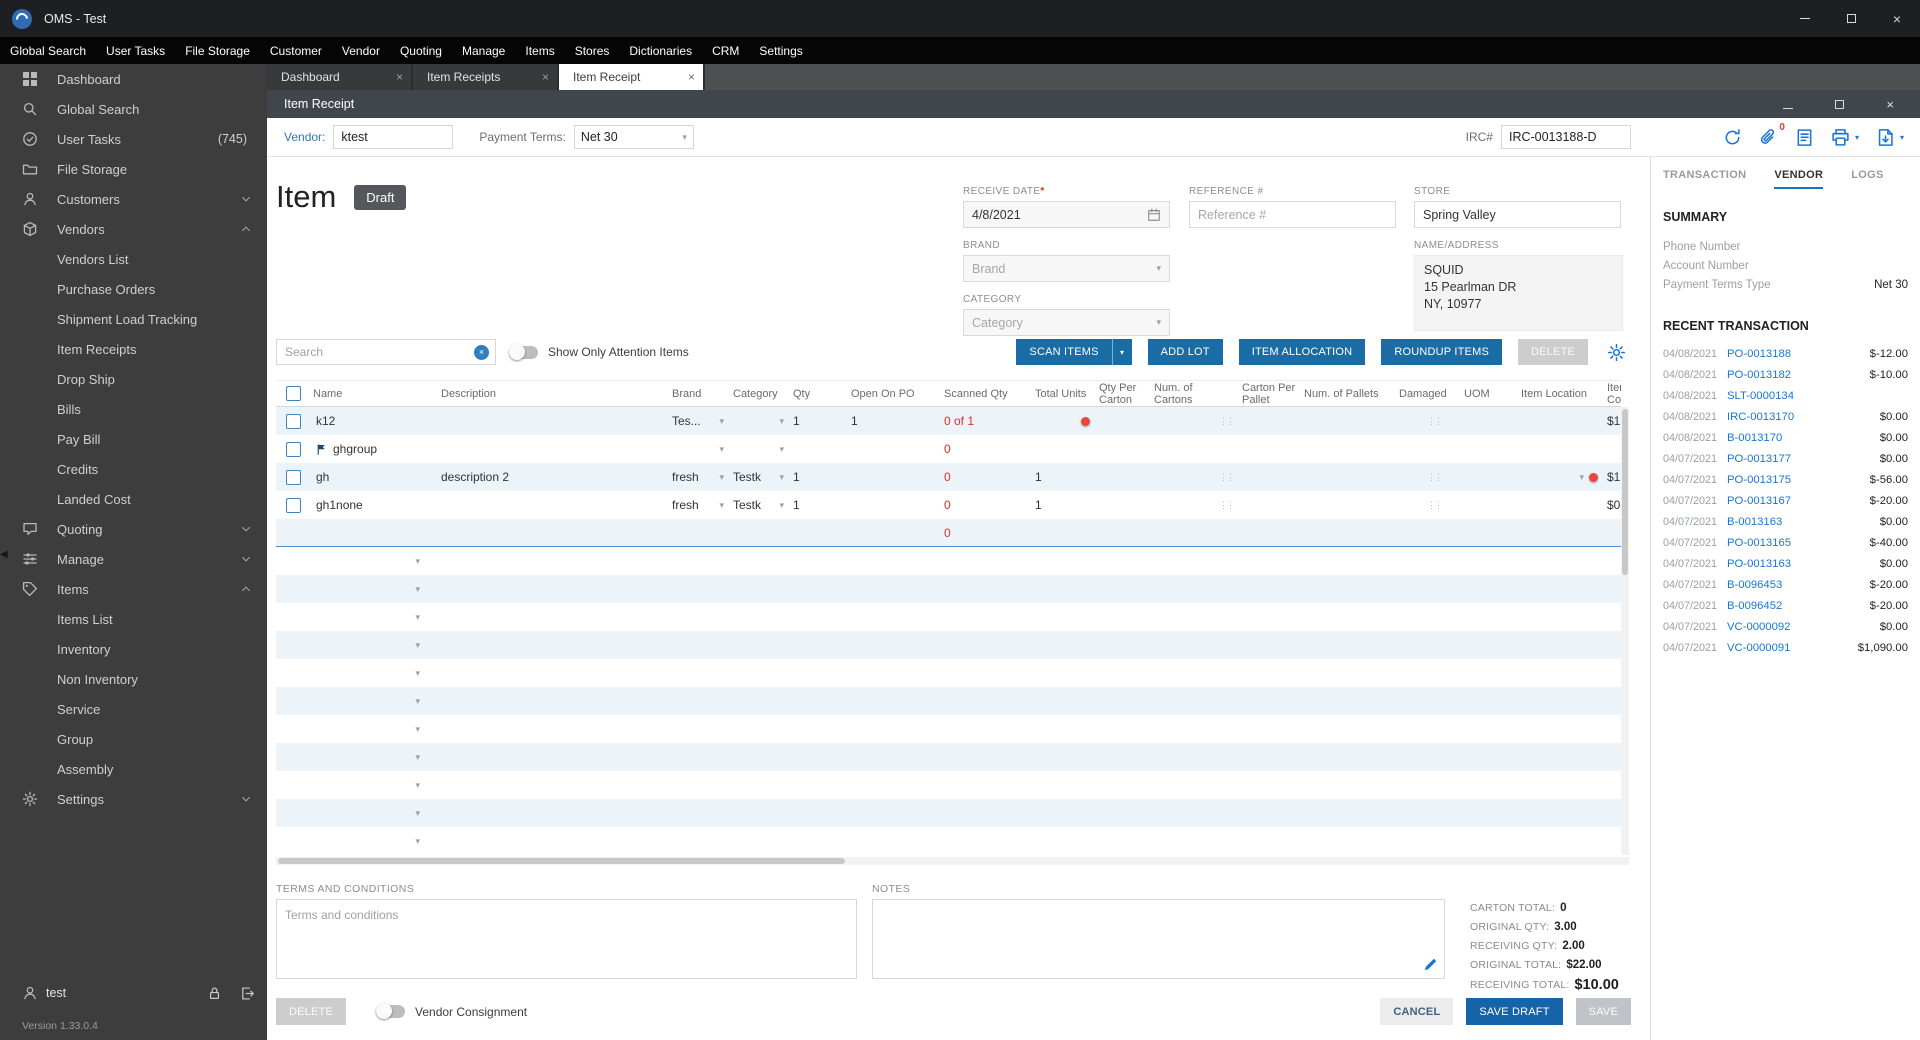 The image size is (1920, 1040). What do you see at coordinates (133, 559) in the screenshot?
I see `sidebar-item-manage: Manage` at bounding box center [133, 559].